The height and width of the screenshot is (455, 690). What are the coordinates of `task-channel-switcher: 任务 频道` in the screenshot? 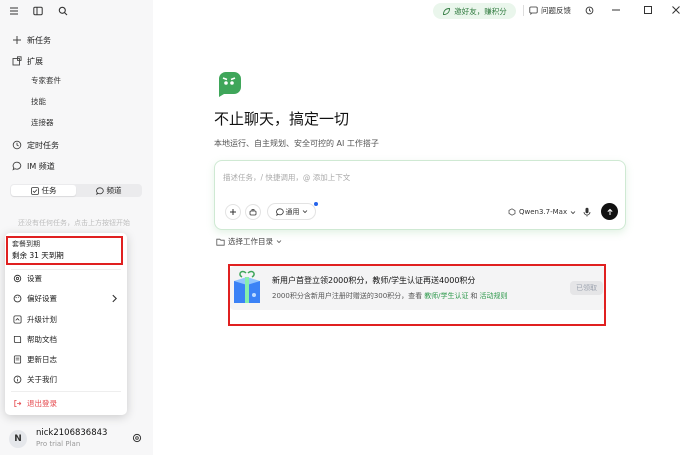 It's located at (76, 190).